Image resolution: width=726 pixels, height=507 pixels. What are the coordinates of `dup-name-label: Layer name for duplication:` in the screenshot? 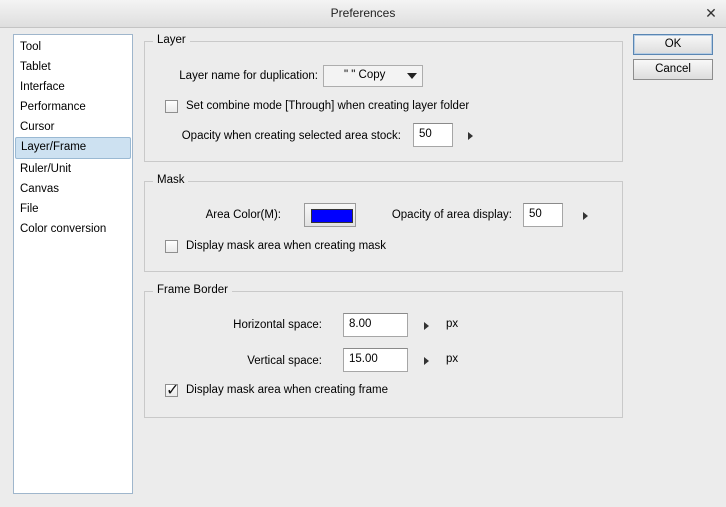 It's located at (248, 76).